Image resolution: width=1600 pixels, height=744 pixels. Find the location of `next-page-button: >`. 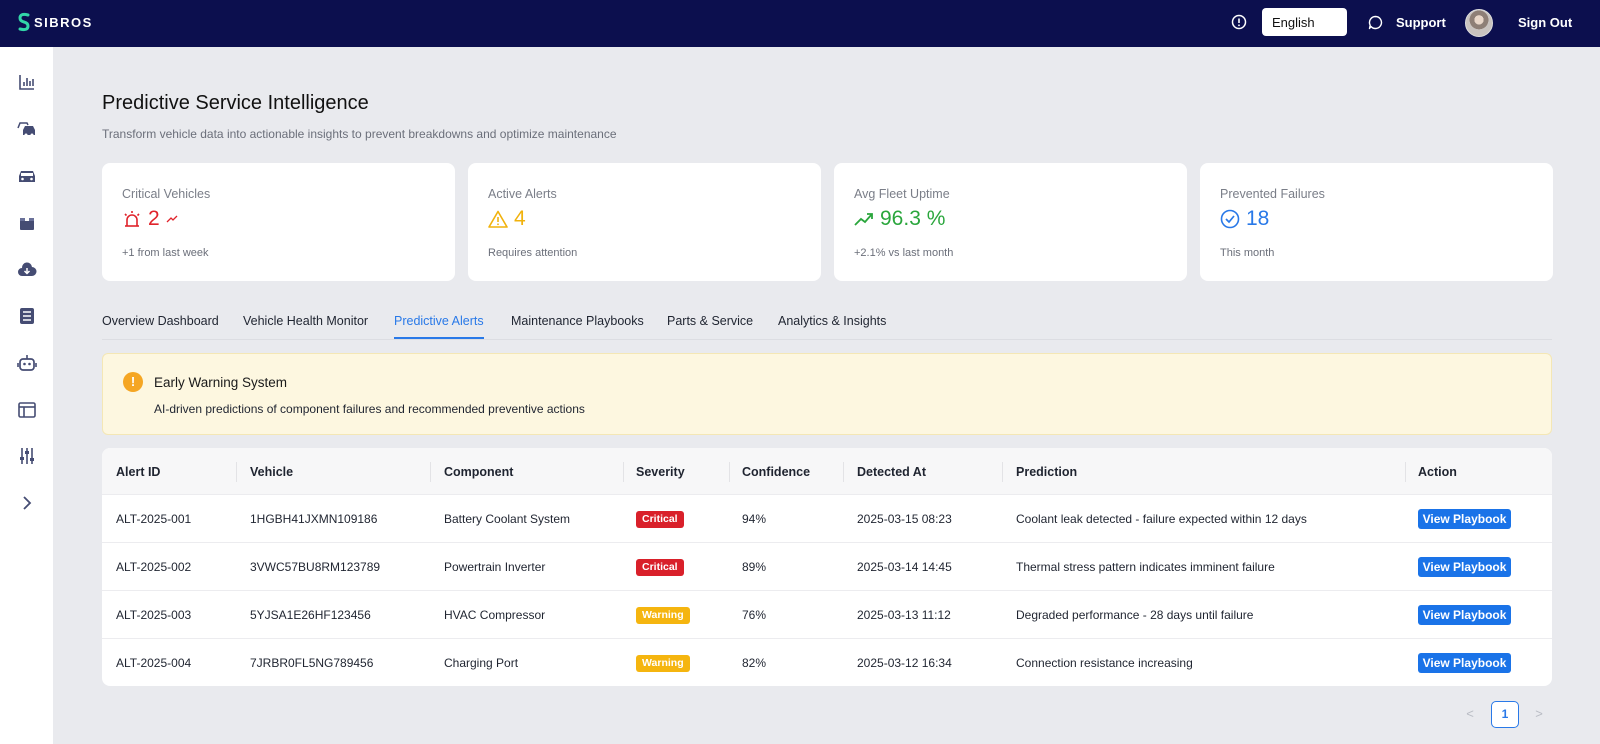

next-page-button: > is located at coordinates (1539, 714).